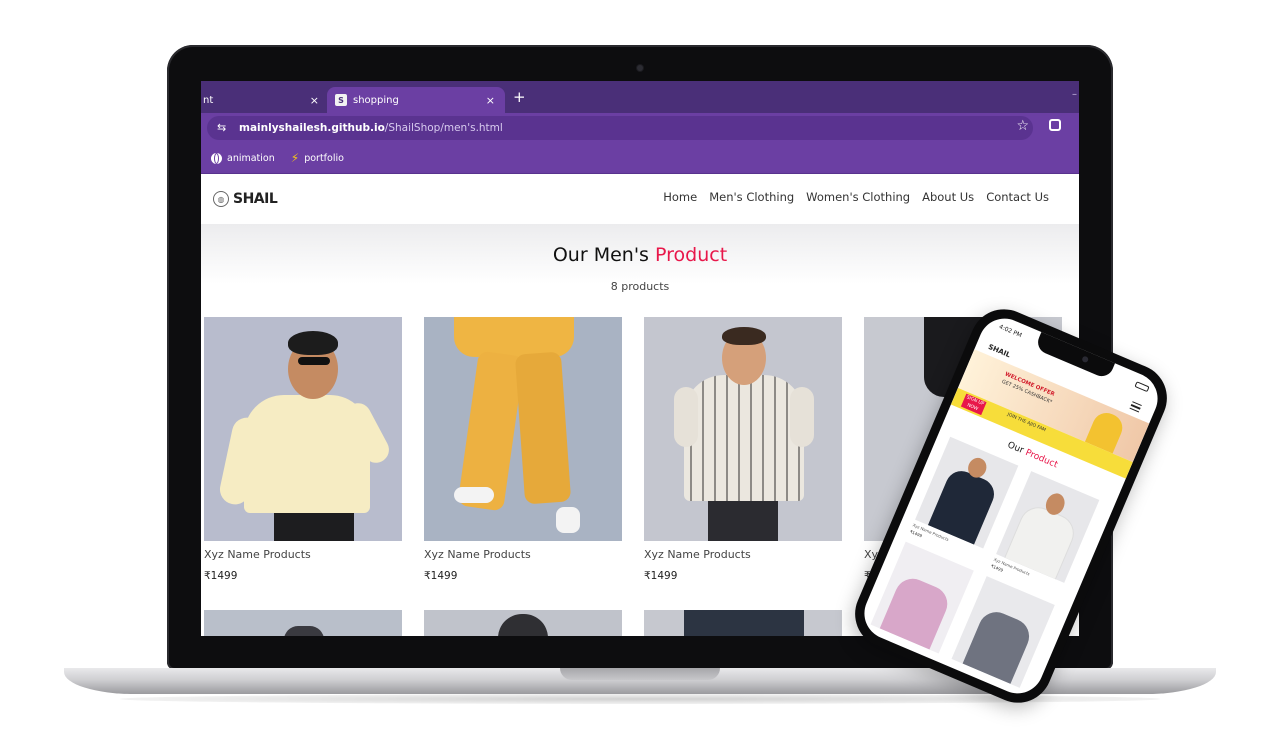 This screenshot has height=730, width=1280. Describe the element at coordinates (1015, 448) in the screenshot. I see `title-main: Our` at that location.